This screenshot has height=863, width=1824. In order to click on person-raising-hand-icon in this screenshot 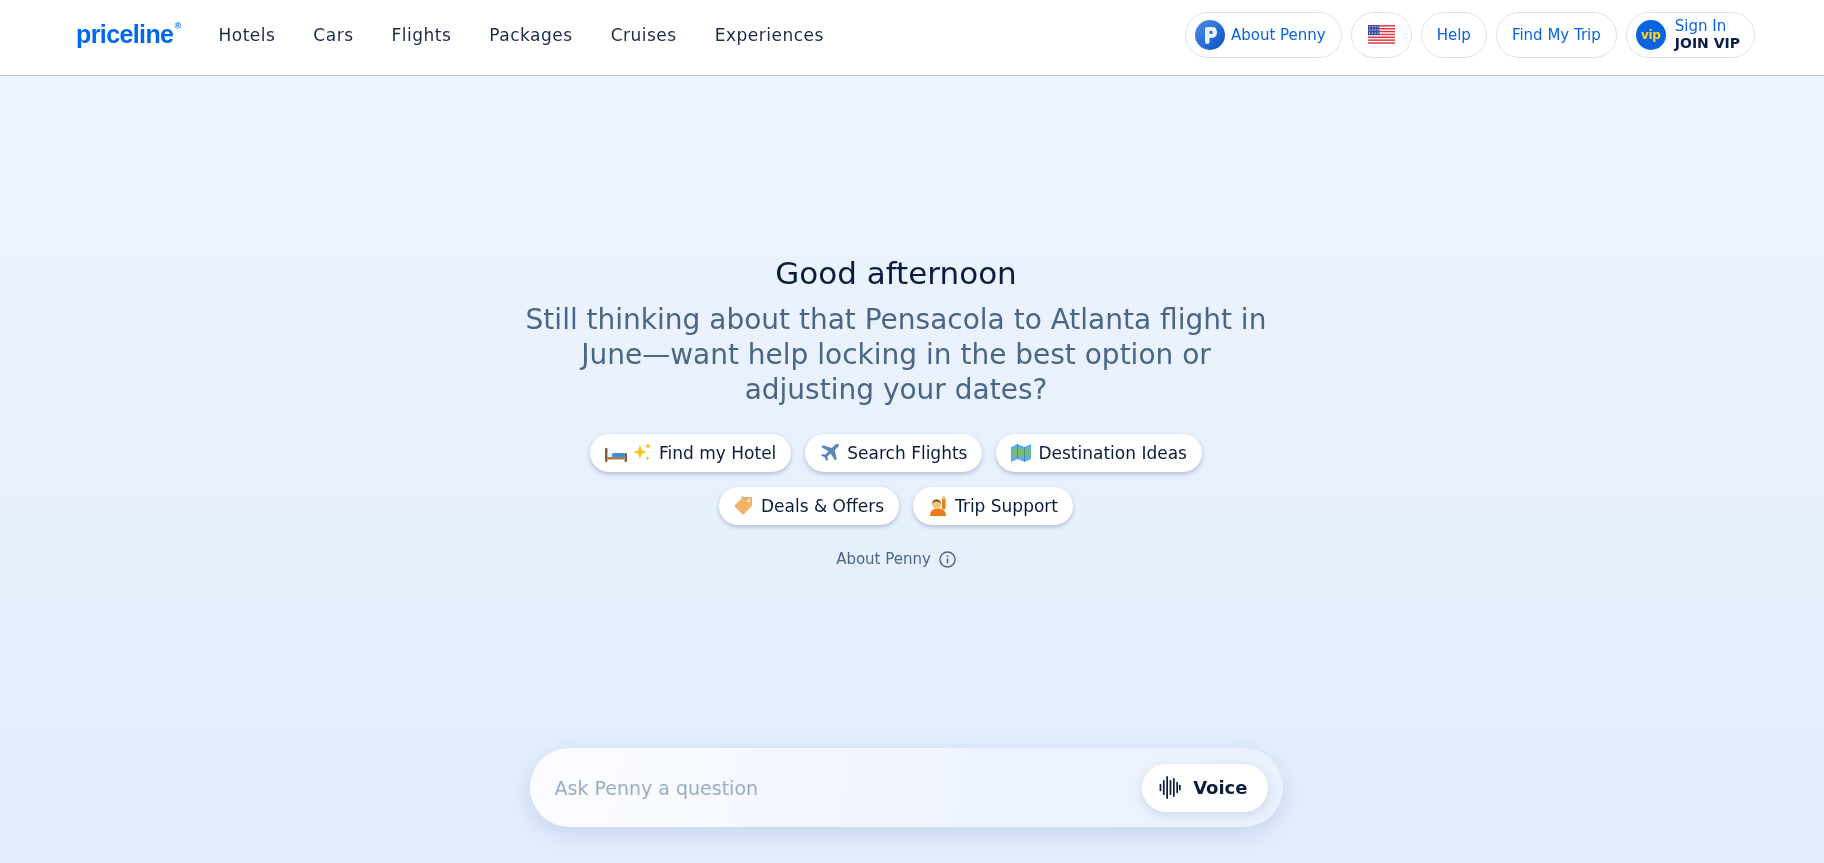, I will do `click(938, 506)`.